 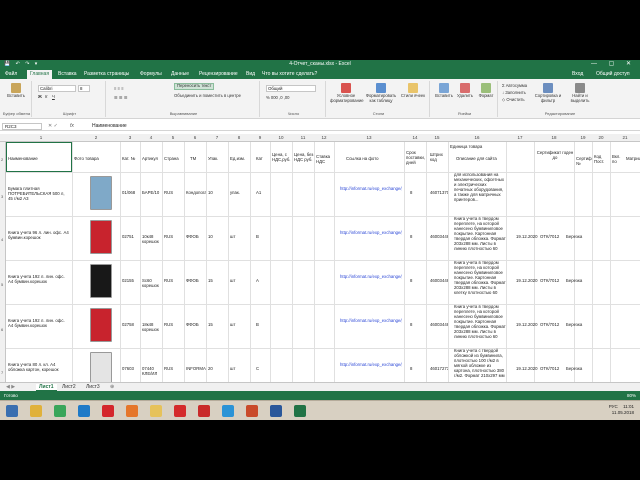 What do you see at coordinates (281, 137) in the screenshot?
I see `column-header: 10` at bounding box center [281, 137].